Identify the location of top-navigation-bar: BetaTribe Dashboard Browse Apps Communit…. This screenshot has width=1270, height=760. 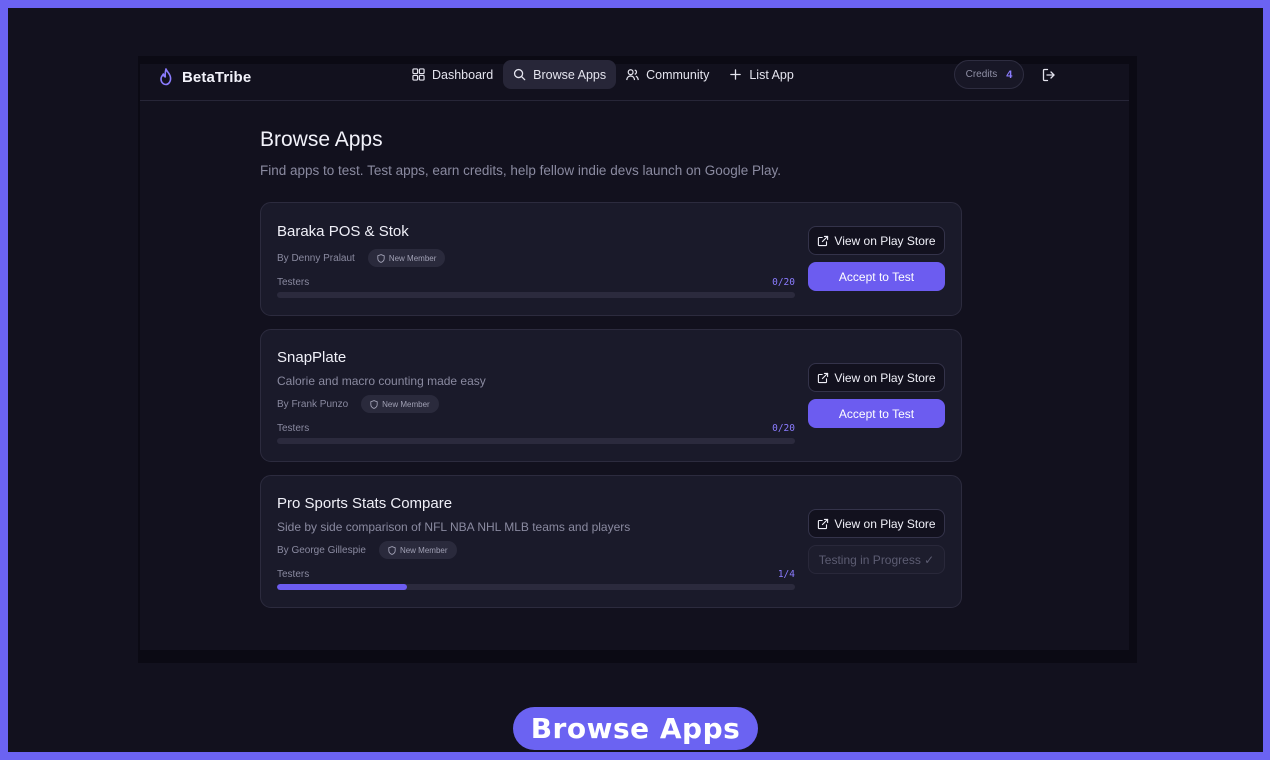
(634, 80).